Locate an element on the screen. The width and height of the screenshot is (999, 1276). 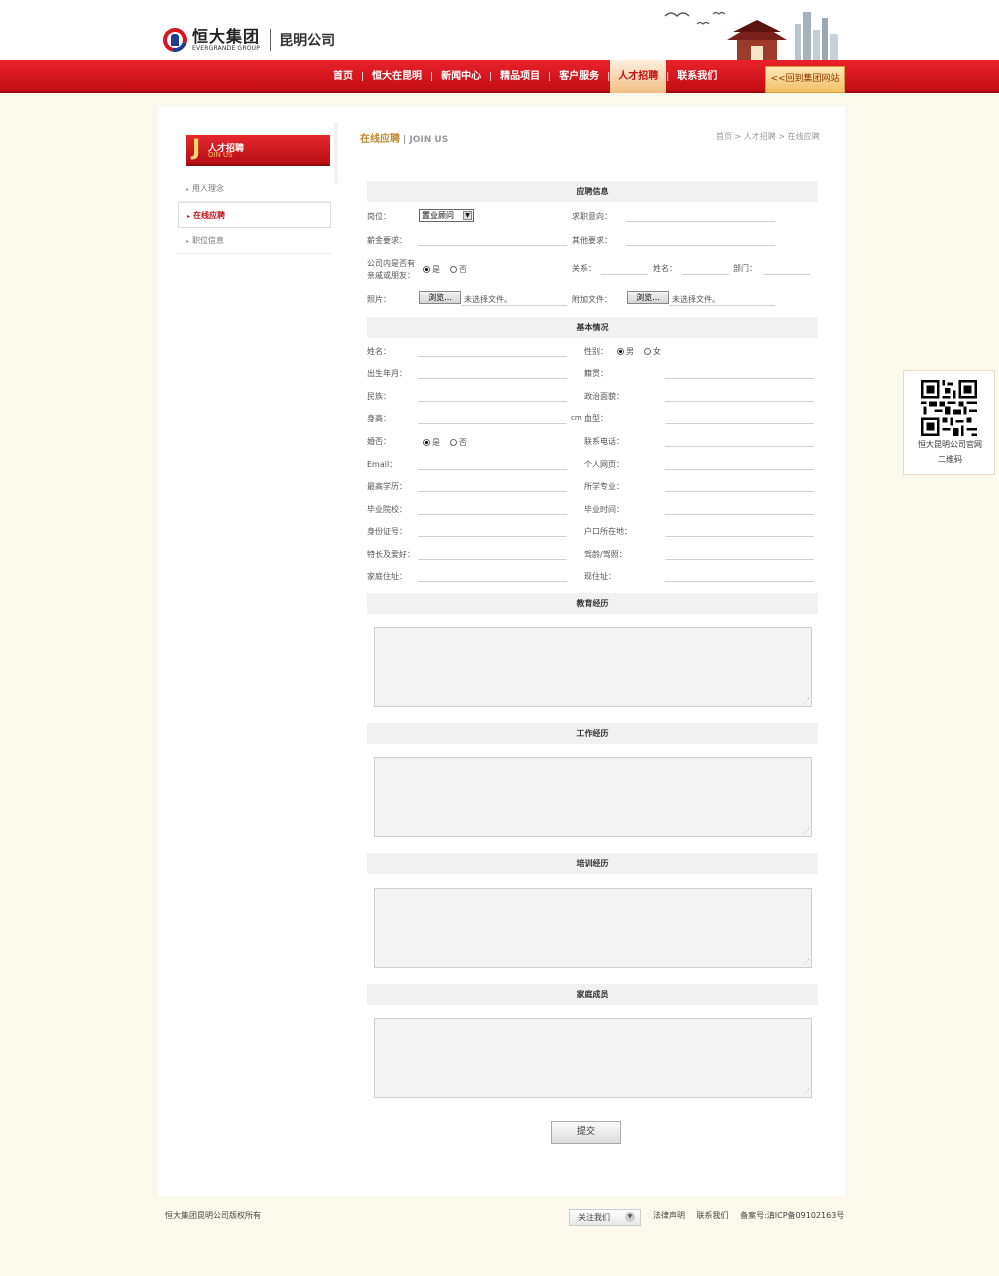
gender-male-label: 男 is located at coordinates (630, 351).